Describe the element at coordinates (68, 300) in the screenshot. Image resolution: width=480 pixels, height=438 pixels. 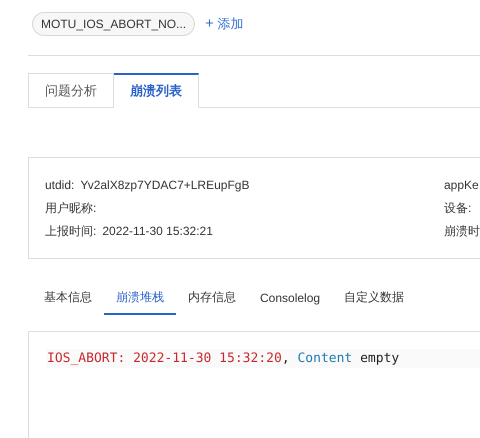
I see `tab: 基本信息` at that location.